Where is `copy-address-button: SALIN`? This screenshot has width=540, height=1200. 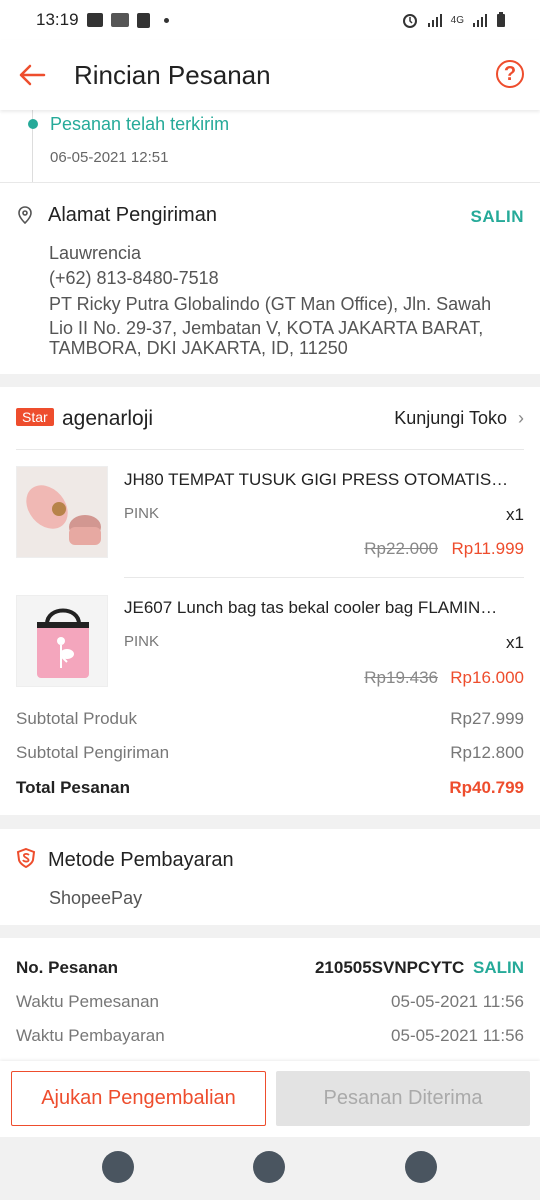
copy-address-button: SALIN is located at coordinates (498, 217).